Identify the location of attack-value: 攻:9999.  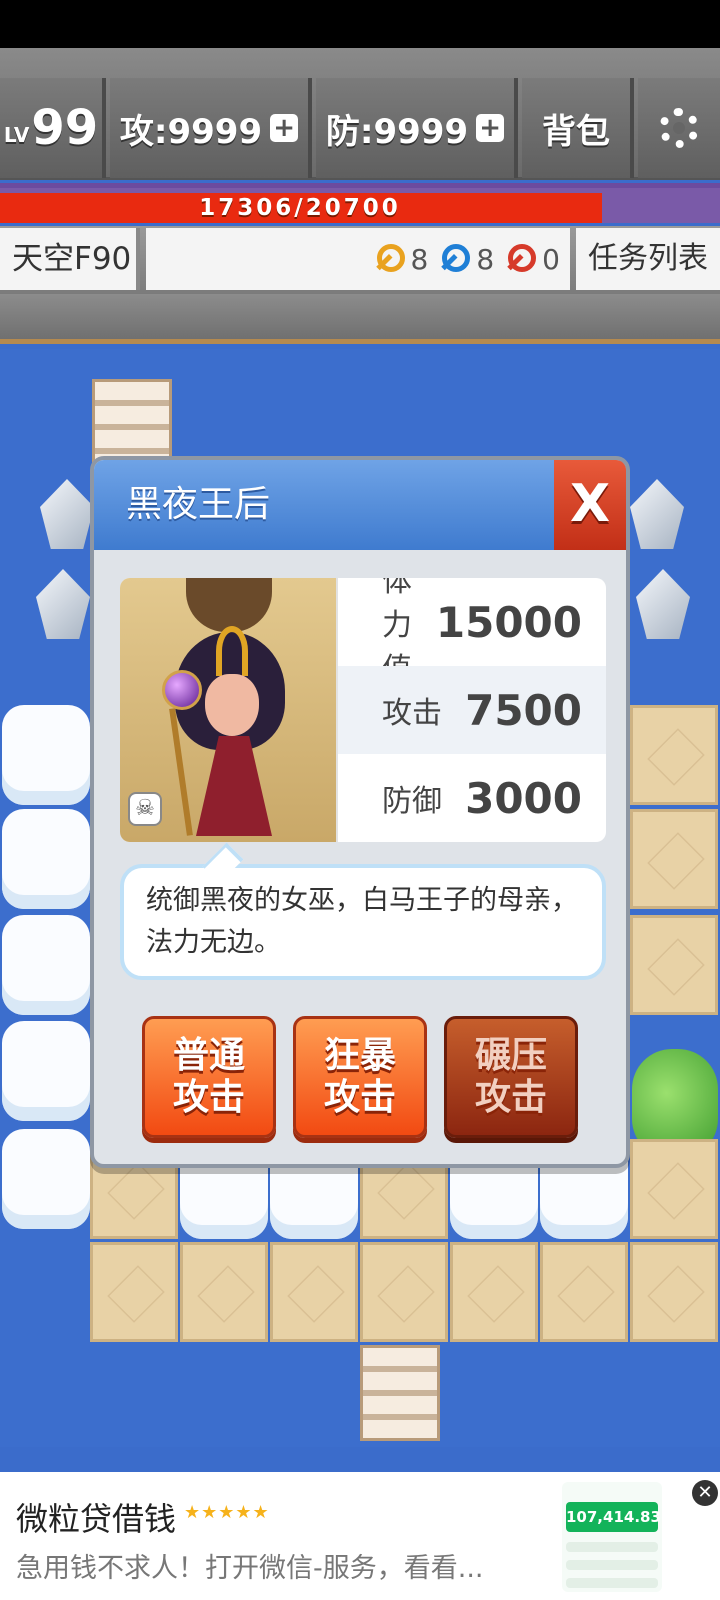
(191, 131).